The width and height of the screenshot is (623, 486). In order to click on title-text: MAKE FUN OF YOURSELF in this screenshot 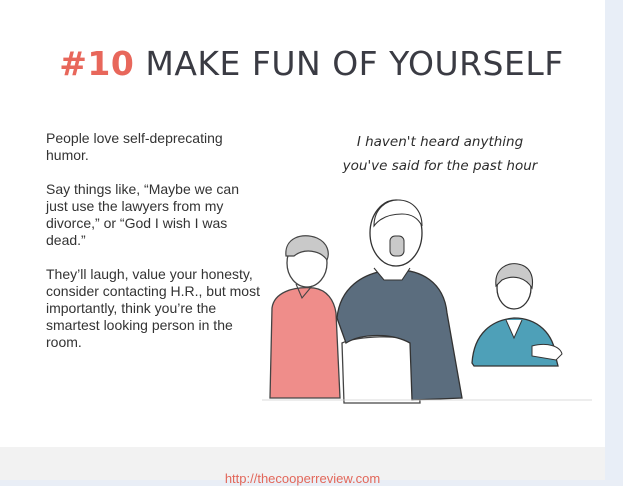, I will do `click(354, 63)`.